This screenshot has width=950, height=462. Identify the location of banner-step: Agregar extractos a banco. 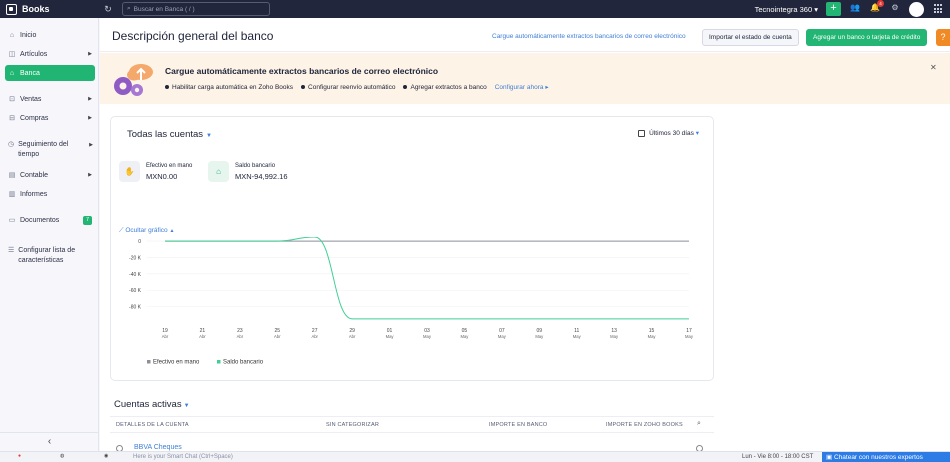
(445, 87).